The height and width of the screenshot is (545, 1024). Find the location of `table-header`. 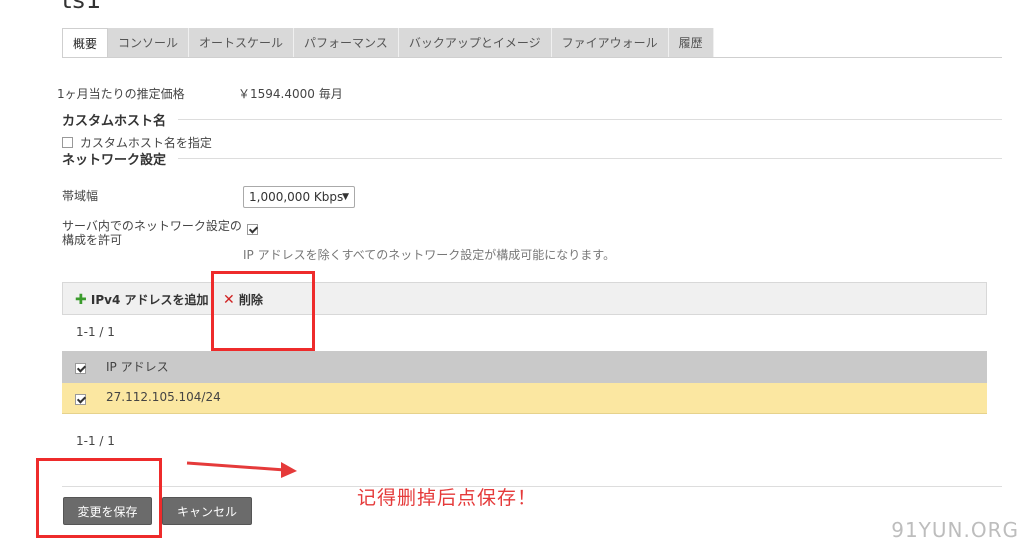

table-header is located at coordinates (524, 367).